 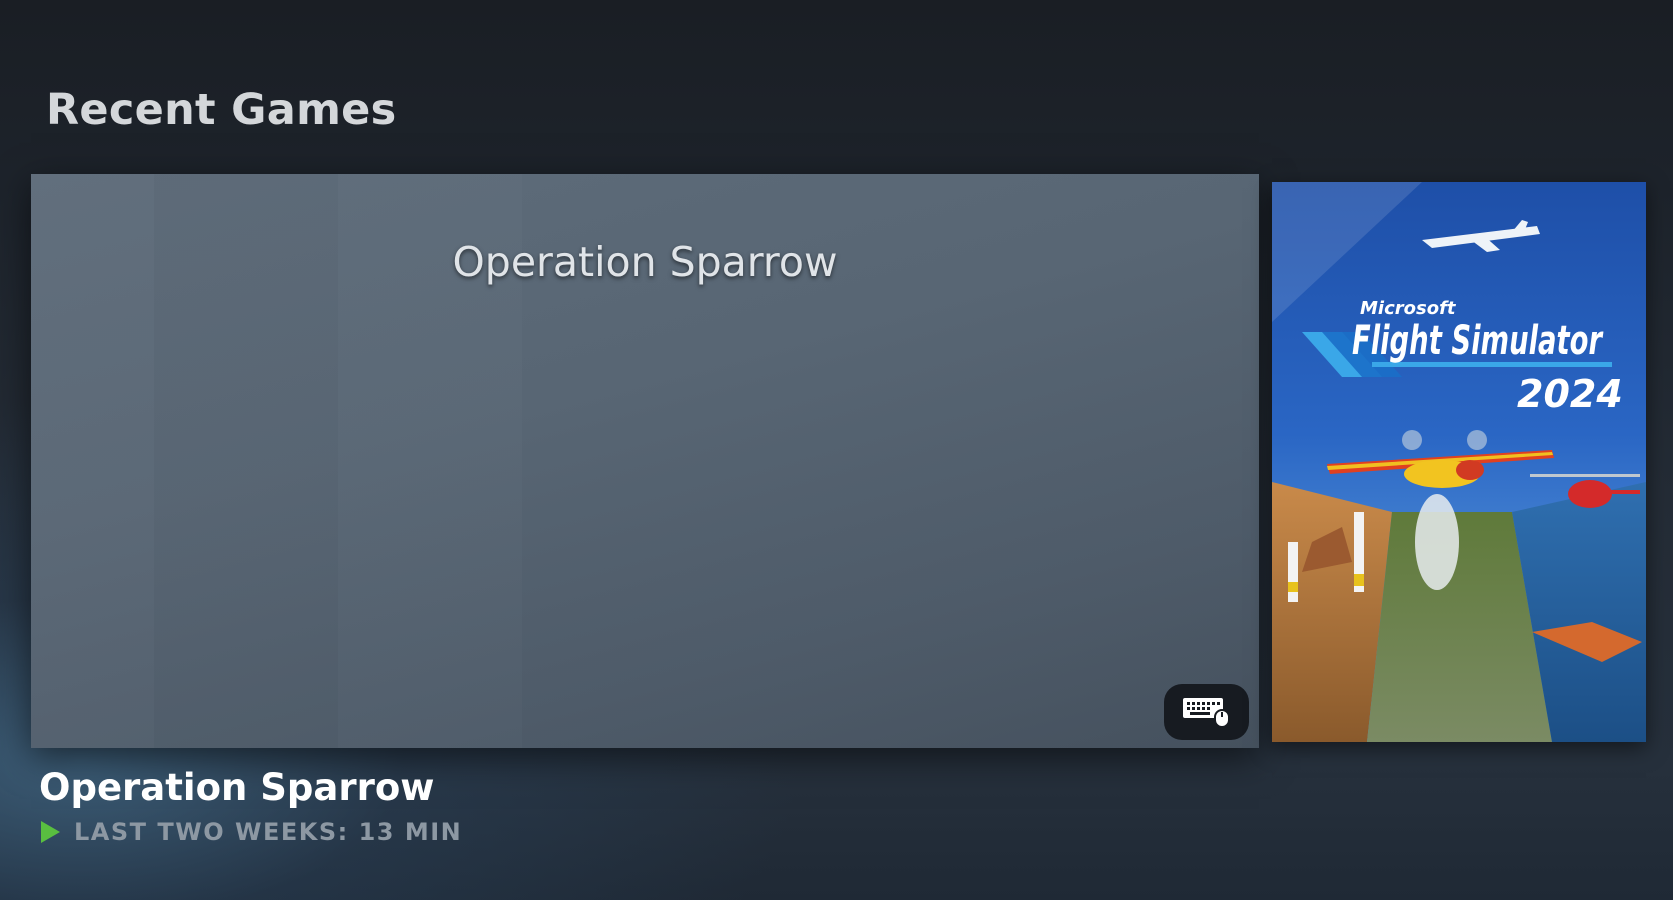 What do you see at coordinates (645, 262) in the screenshot?
I see `hero-game-title: Operation Sparrow` at bounding box center [645, 262].